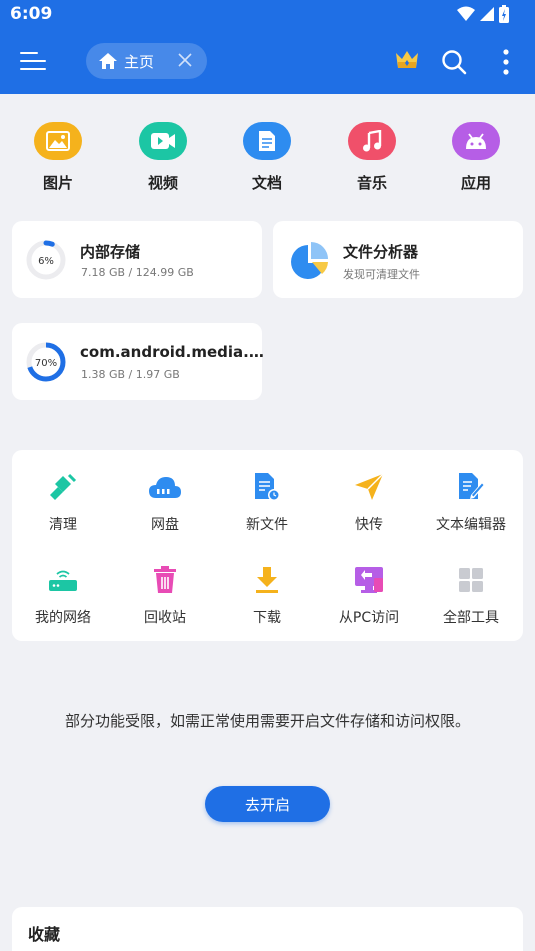 This screenshot has height=951, width=535. Describe the element at coordinates (165, 618) in the screenshot. I see `tool-label: 回收站` at that location.